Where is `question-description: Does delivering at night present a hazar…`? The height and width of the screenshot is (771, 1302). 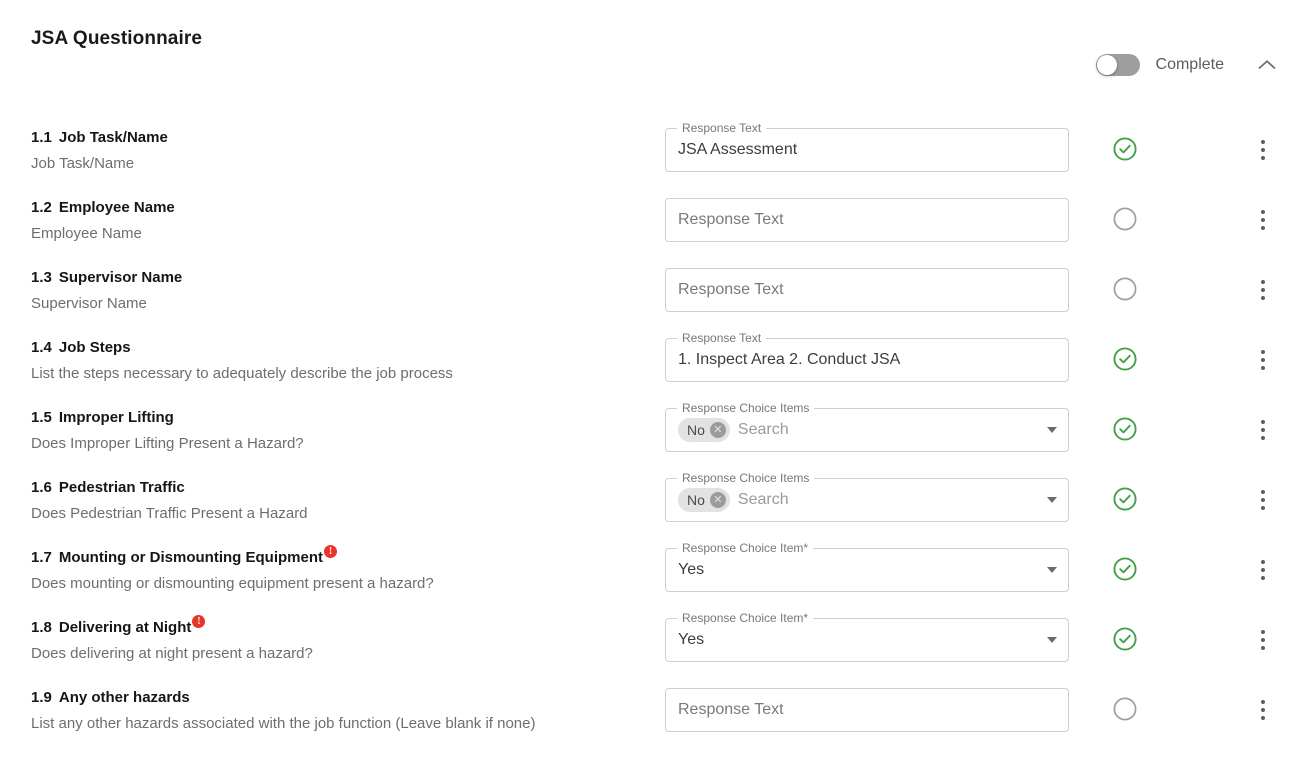
question-description: Does delivering at night present a hazar… is located at coordinates (172, 653).